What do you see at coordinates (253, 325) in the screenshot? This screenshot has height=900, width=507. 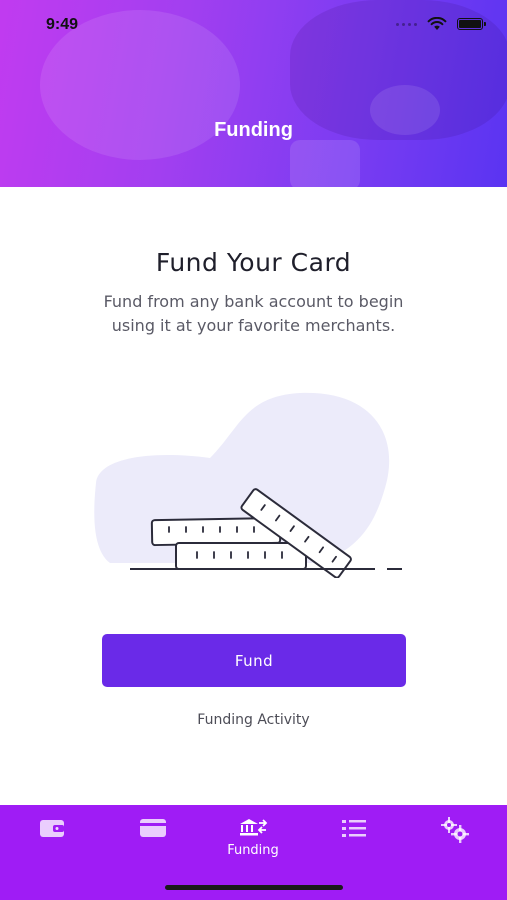 I see `description-line: using it at your favorite merchants.` at bounding box center [253, 325].